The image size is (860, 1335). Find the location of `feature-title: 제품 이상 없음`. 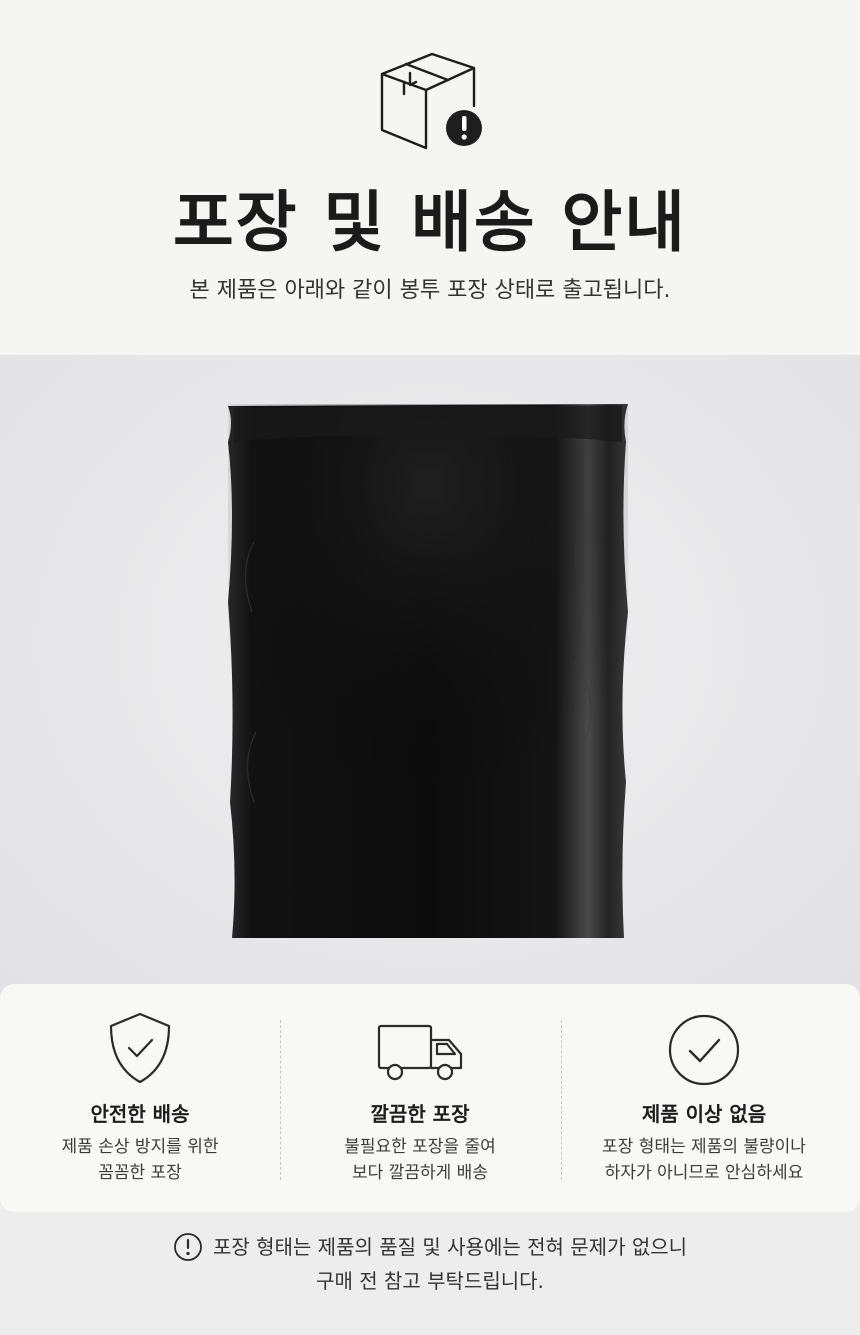

feature-title: 제품 이상 없음 is located at coordinates (704, 1114).